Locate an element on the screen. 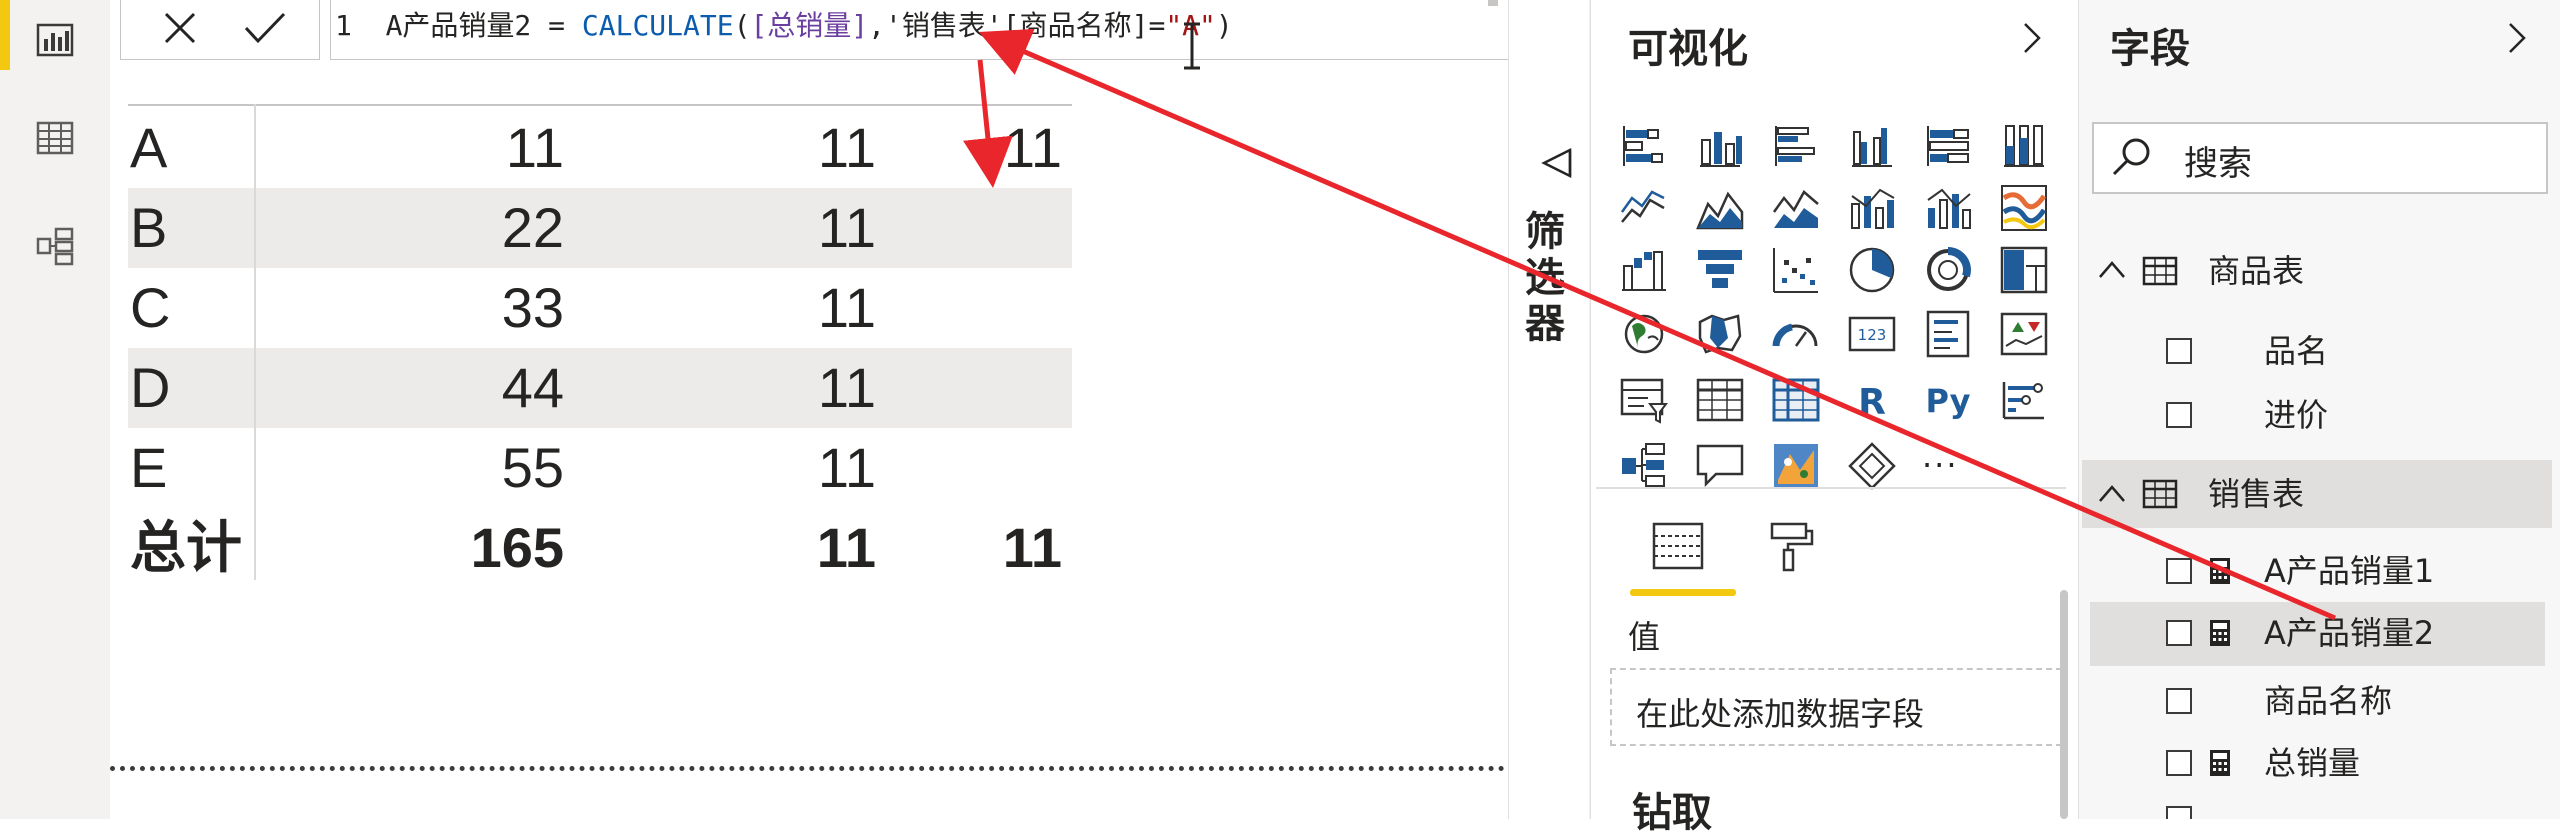 Image resolution: width=2560 pixels, height=838 pixels. table-grid-icon is located at coordinates (55, 138).